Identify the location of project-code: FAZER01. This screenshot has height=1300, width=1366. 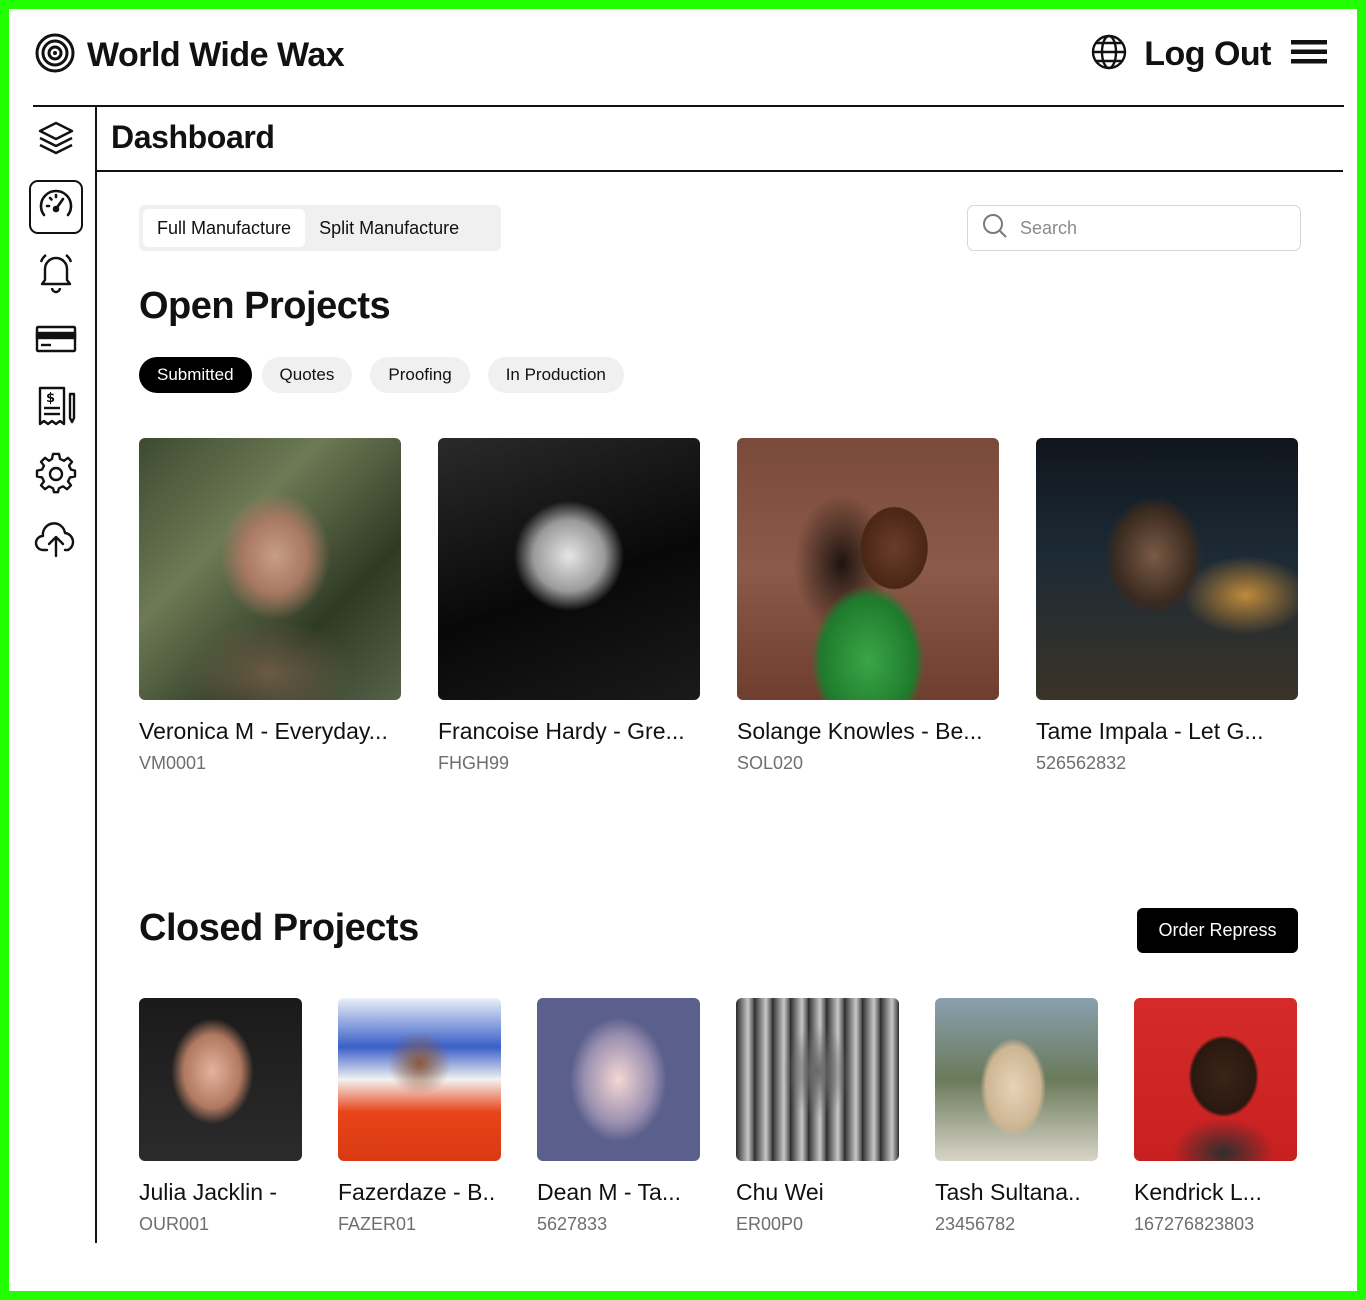
(377, 1224).